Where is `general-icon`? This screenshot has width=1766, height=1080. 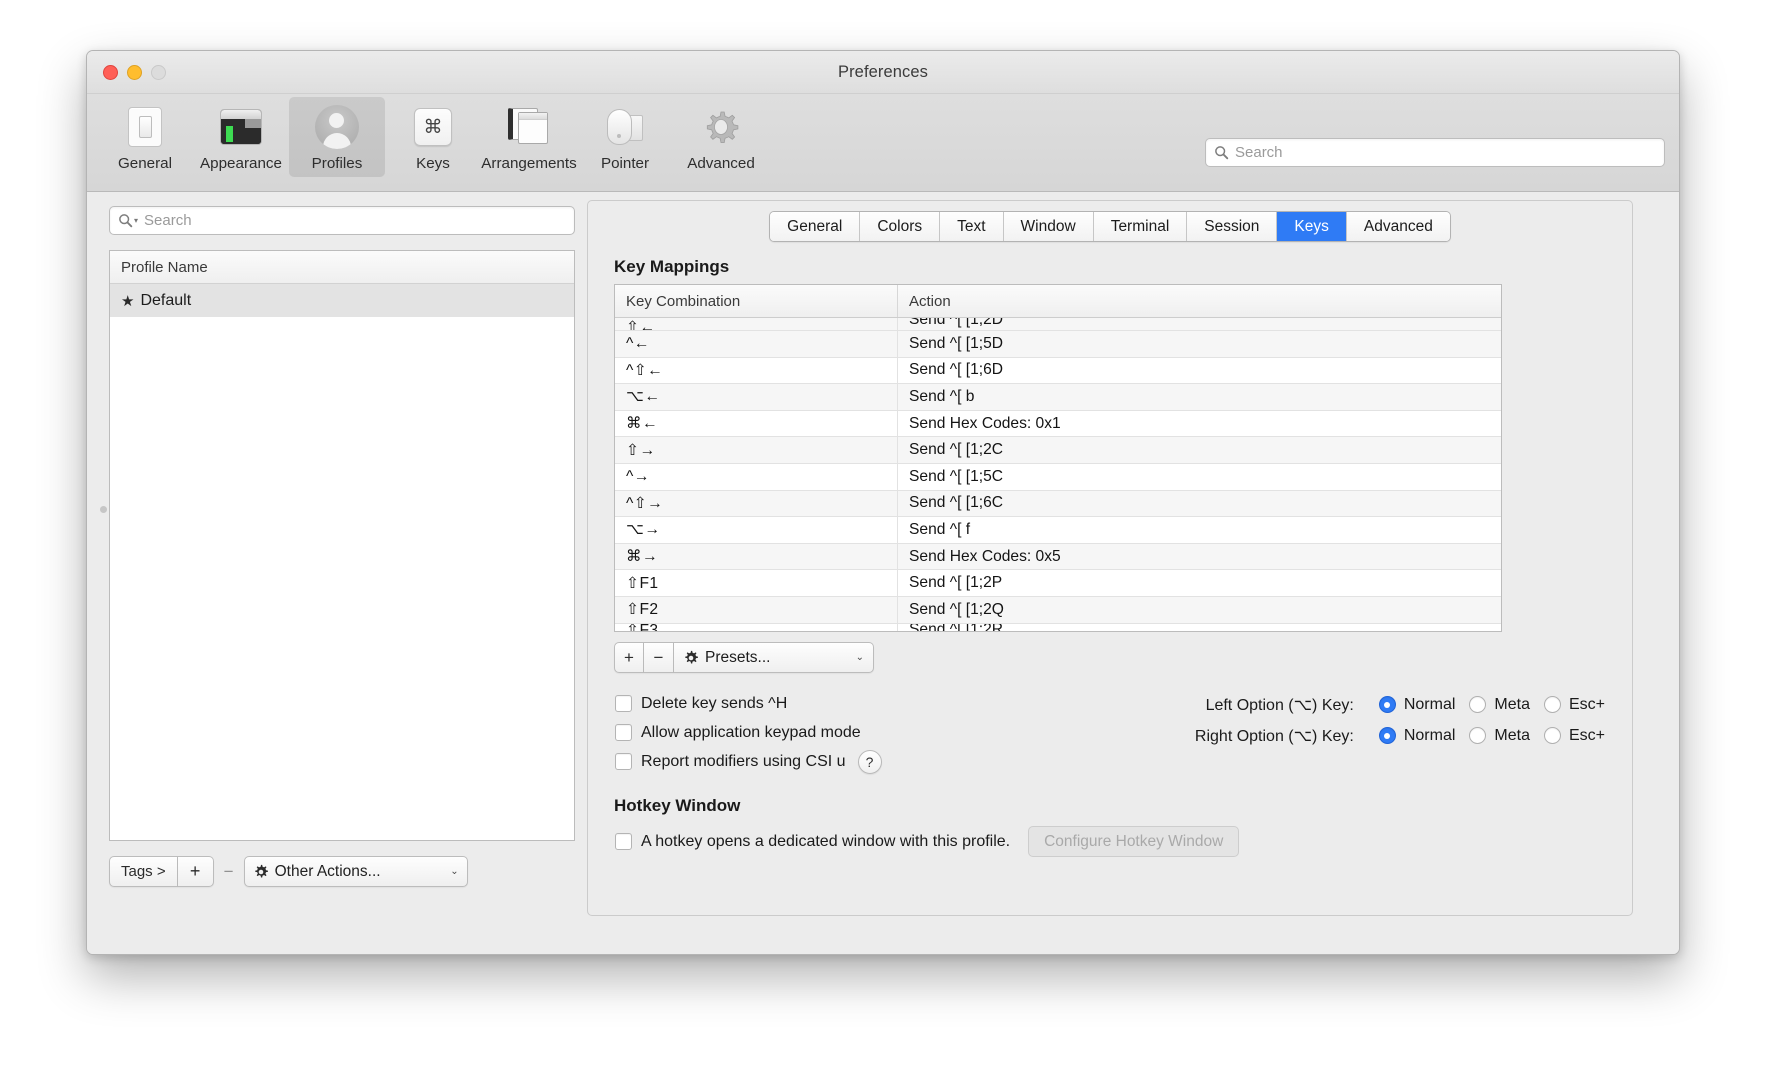 general-icon is located at coordinates (145, 127).